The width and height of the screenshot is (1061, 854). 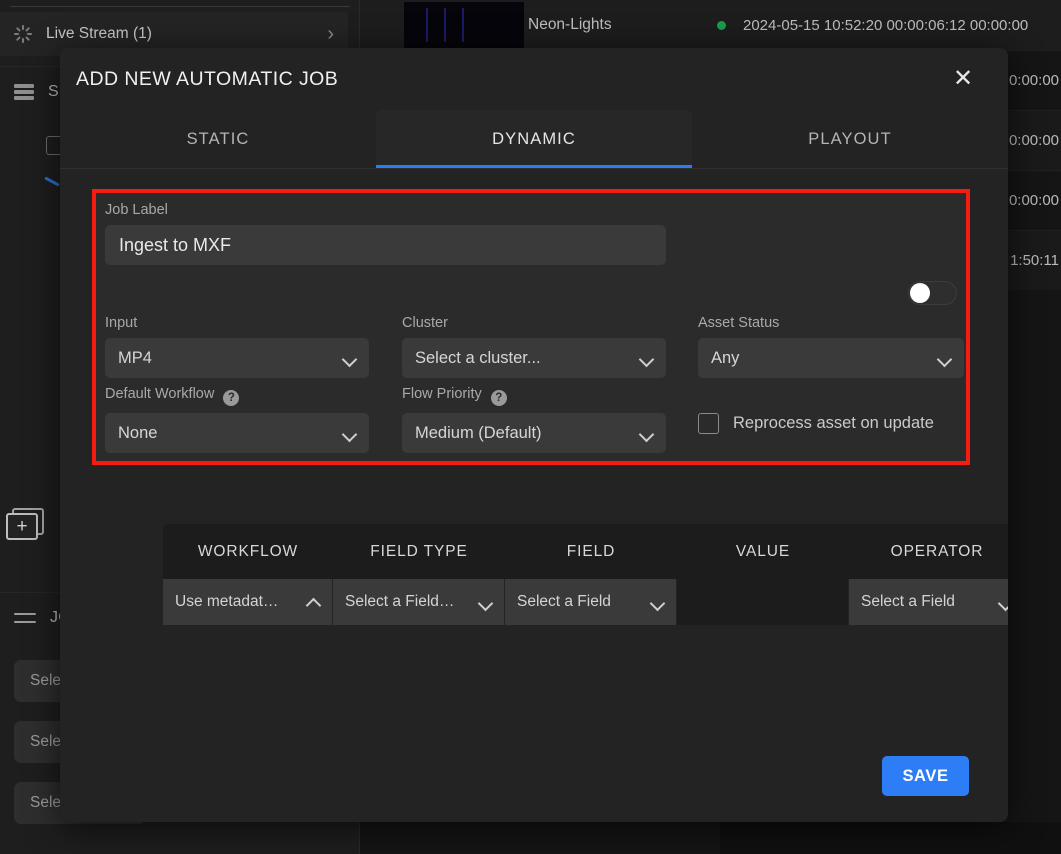 I want to click on row-field-select: Select a Field, so click(x=591, y=602).